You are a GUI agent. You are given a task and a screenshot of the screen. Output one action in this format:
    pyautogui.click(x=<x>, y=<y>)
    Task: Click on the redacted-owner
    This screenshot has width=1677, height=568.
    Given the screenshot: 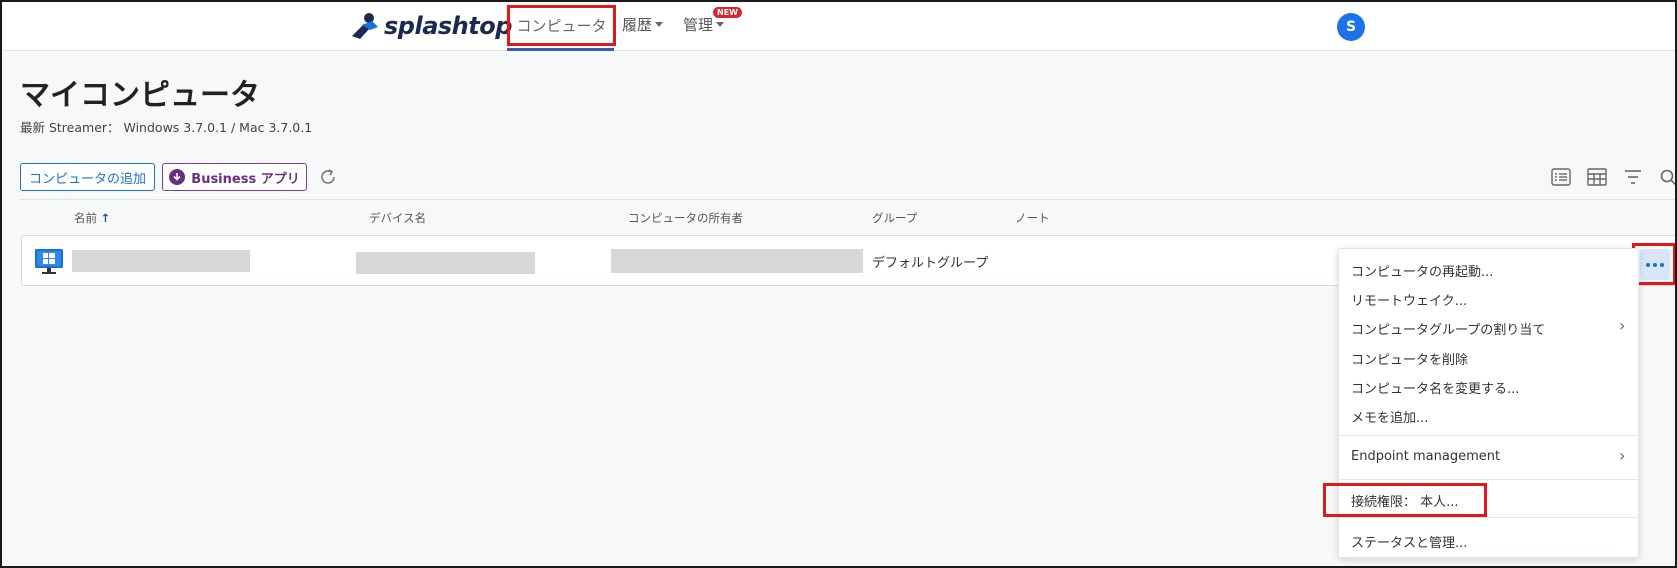 What is the action you would take?
    pyautogui.click(x=737, y=261)
    